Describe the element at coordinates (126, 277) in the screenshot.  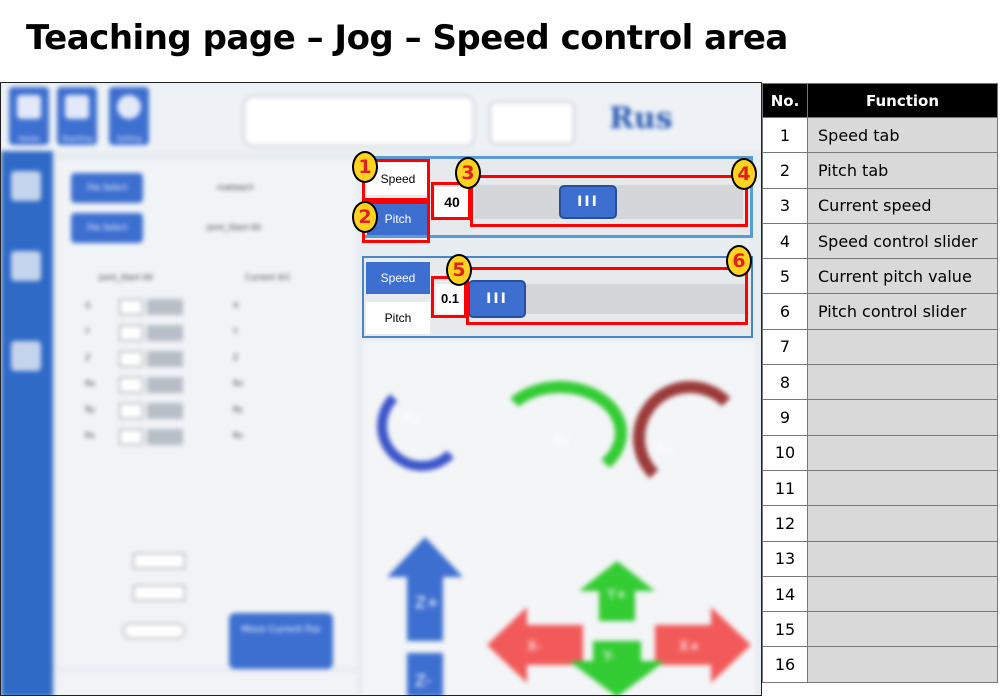
I see `column-header-1: Joint_Start 00` at that location.